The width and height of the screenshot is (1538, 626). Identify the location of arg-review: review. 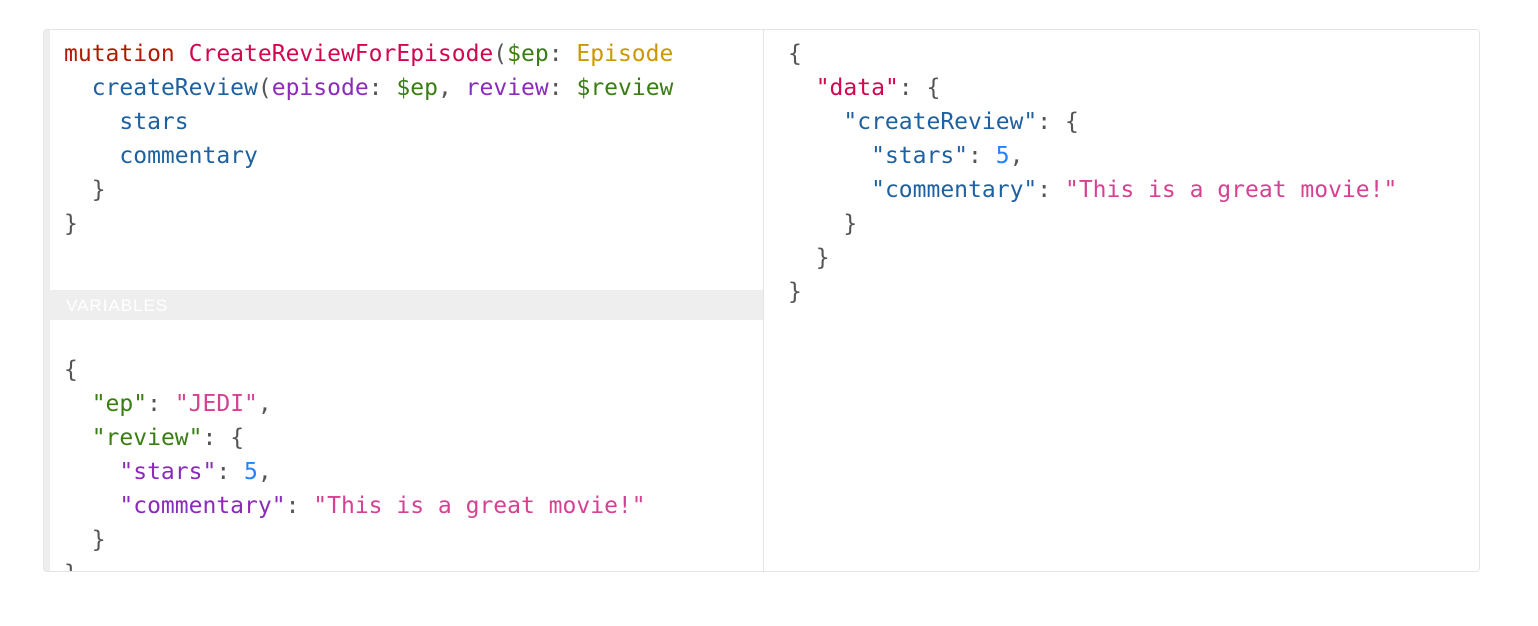
(507, 88).